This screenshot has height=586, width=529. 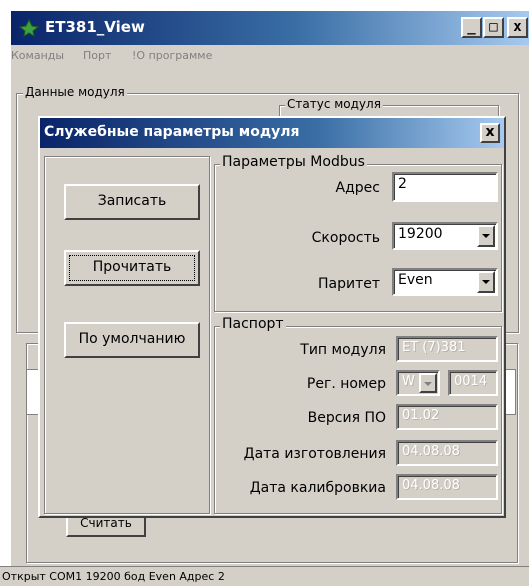 I want to click on dialog-title: Служебные параметры модуля, so click(x=172, y=132).